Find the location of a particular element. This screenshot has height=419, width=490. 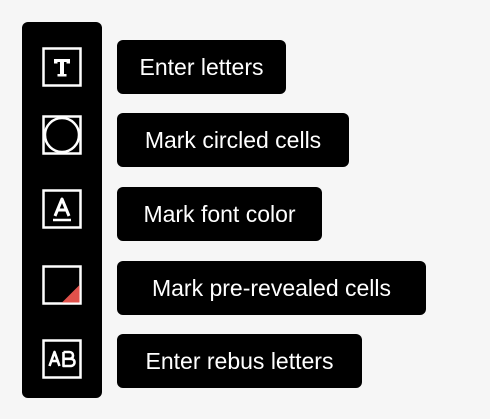

font-color-a-icon is located at coordinates (62, 209).